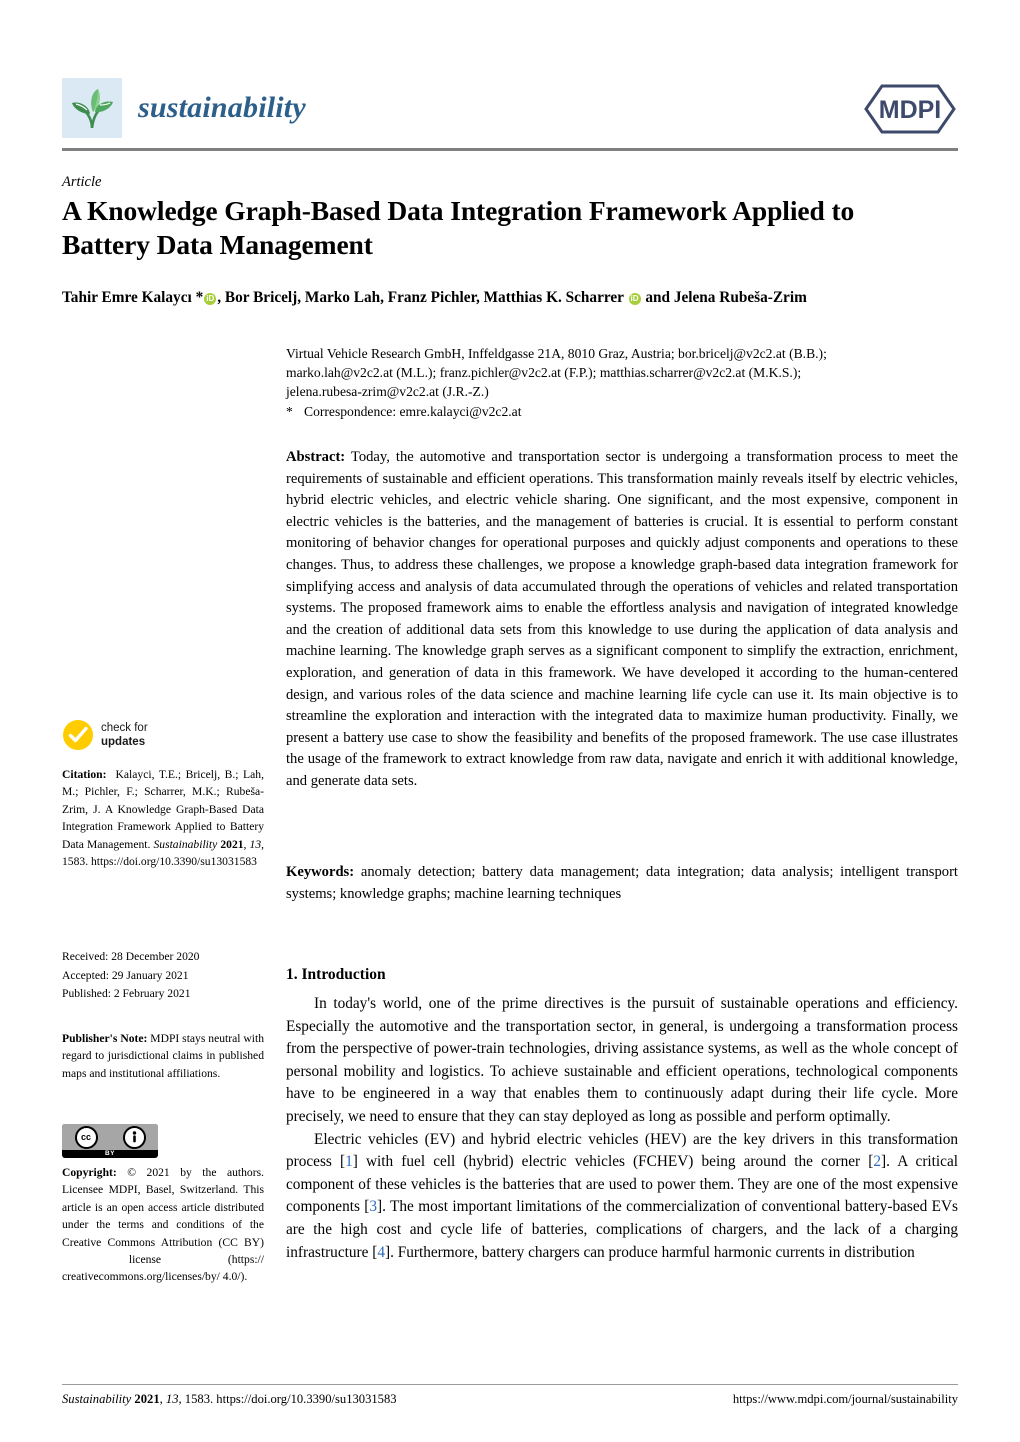 This screenshot has width=1020, height=1442. What do you see at coordinates (131, 956) in the screenshot?
I see `received-date: Received: 28 December 2020` at bounding box center [131, 956].